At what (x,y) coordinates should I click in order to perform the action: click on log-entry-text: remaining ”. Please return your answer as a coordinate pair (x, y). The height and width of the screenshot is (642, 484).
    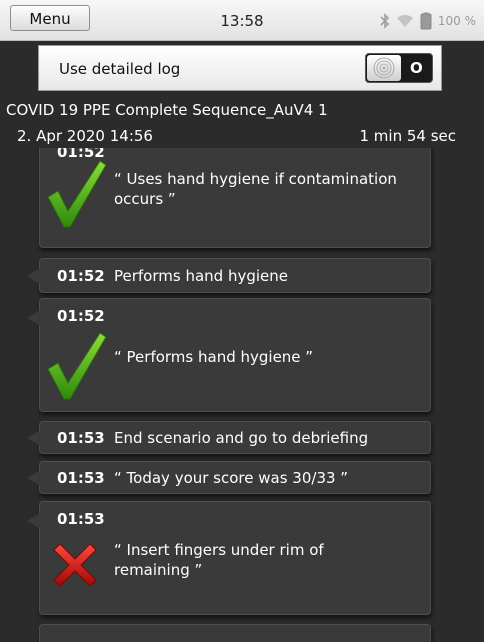
    Looking at the image, I should click on (158, 570).